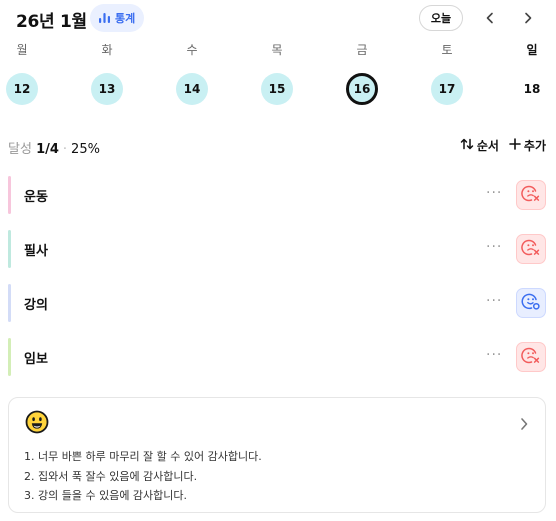  I want to click on habit-row: 임보 ···, so click(278, 357).